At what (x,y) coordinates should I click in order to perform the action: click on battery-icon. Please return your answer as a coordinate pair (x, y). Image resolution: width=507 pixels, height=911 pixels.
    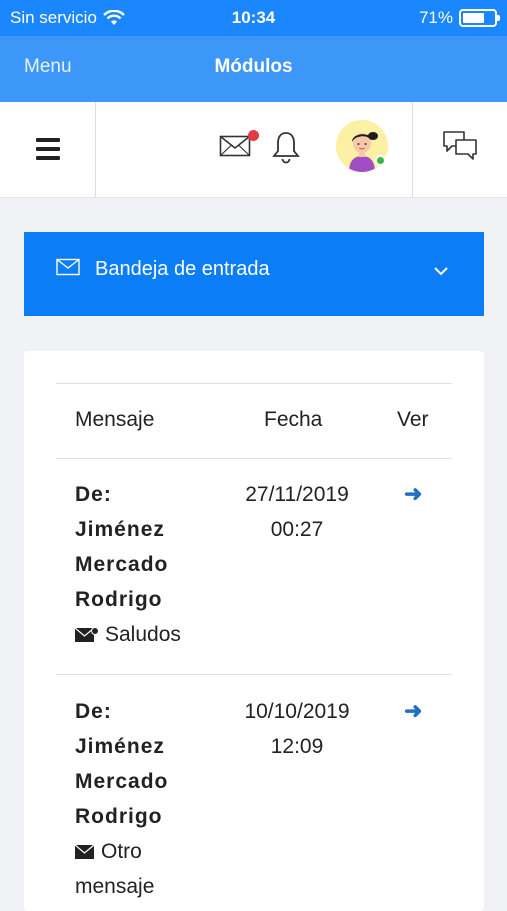
    Looking at the image, I should click on (479, 18).